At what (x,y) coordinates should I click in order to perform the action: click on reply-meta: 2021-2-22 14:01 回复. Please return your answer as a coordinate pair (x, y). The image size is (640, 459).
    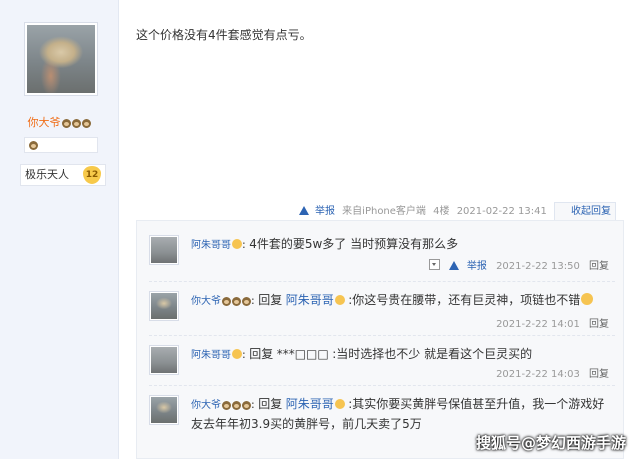
    Looking at the image, I should click on (549, 322).